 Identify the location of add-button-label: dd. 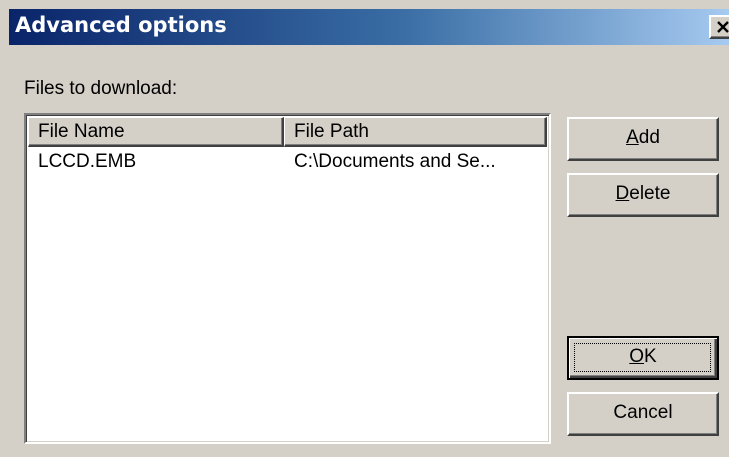
(649, 137).